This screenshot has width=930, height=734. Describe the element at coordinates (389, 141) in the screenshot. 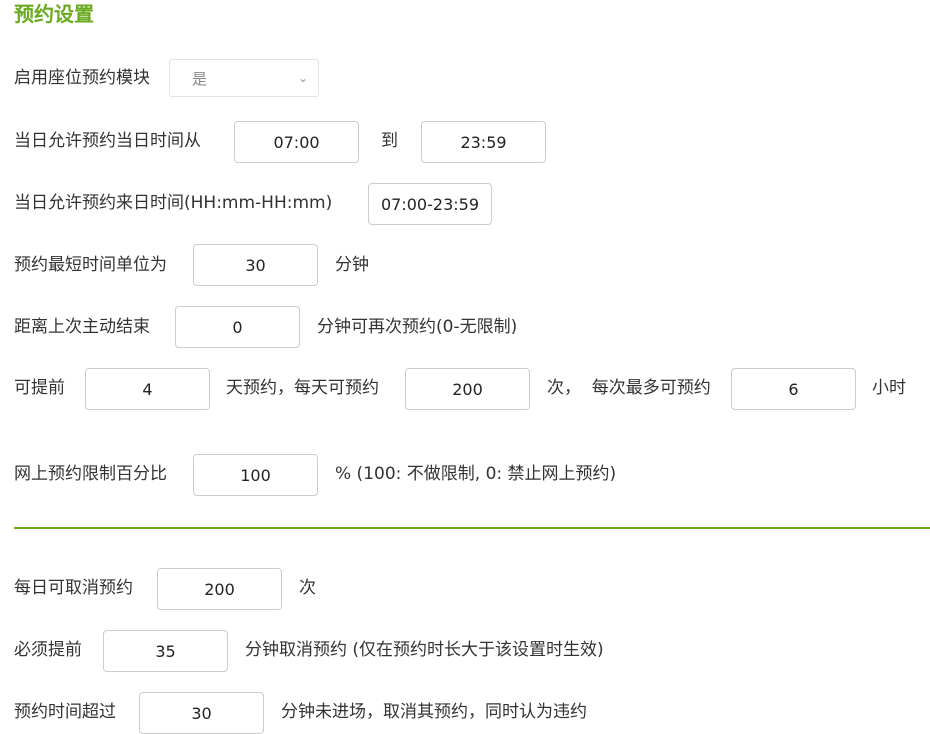

I see `today-to-label: 到` at that location.